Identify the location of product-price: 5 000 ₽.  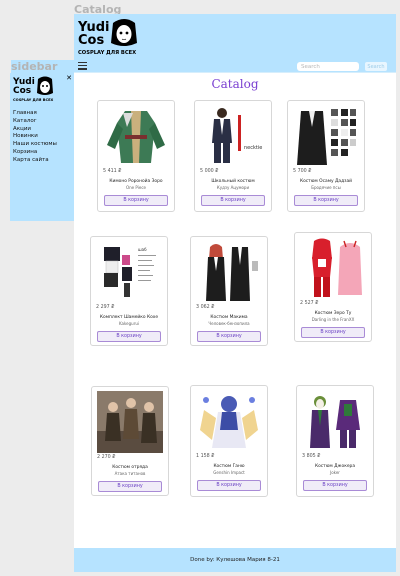
(209, 171).